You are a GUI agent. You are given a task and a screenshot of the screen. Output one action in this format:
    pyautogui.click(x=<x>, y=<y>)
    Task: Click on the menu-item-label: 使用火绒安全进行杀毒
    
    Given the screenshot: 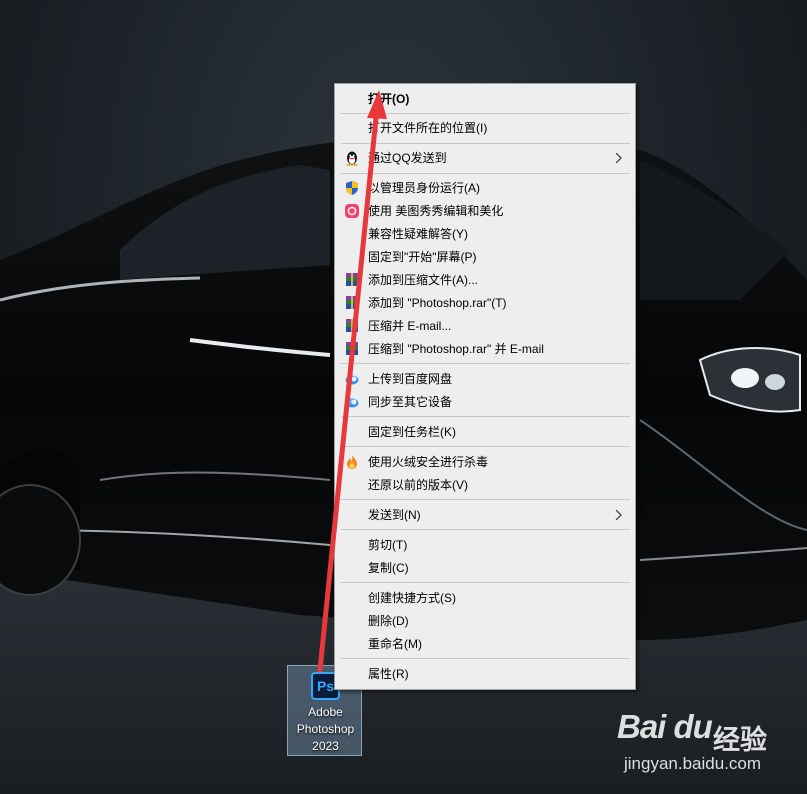 What is the action you would take?
    pyautogui.click(x=428, y=462)
    